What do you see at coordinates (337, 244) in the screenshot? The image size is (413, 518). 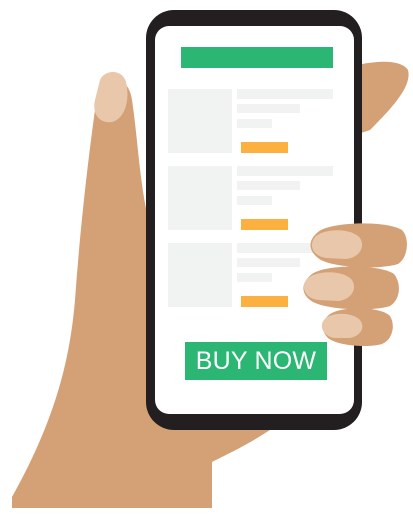 I see `finger-1-nail` at bounding box center [337, 244].